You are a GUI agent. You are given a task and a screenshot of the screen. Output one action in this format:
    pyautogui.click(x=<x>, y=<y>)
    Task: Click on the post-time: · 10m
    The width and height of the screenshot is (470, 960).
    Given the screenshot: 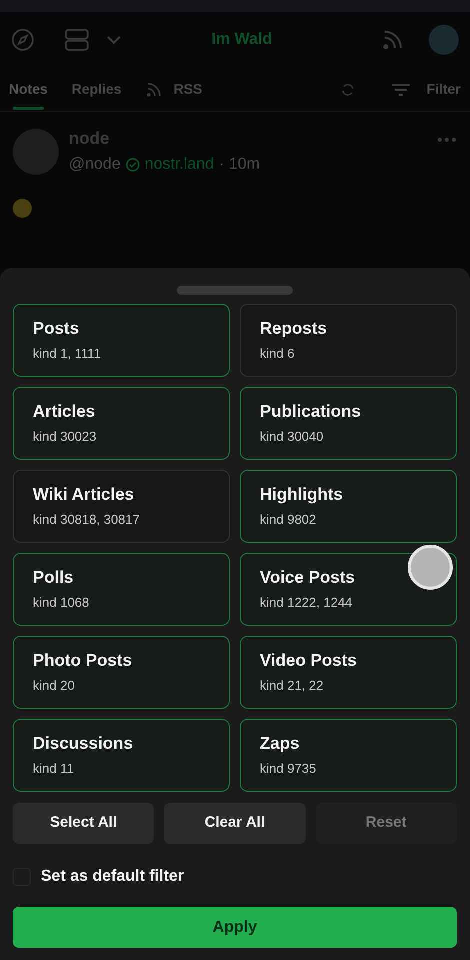 What is the action you would take?
    pyautogui.click(x=239, y=165)
    